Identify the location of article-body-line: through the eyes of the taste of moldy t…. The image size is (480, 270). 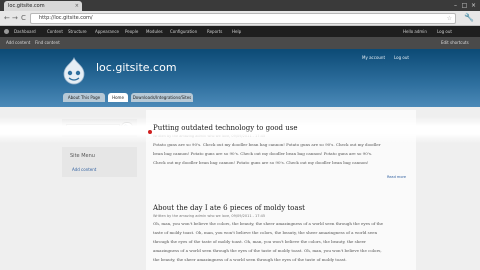
(259, 241).